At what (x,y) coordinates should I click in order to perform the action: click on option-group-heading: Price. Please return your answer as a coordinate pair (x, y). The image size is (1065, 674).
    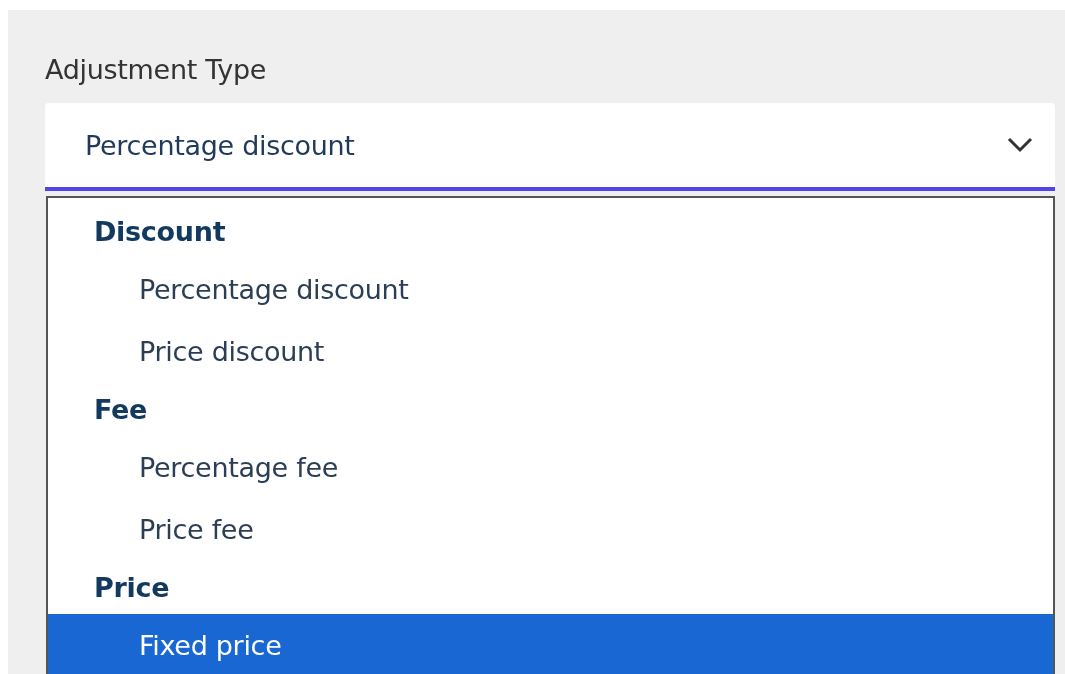
    Looking at the image, I should click on (132, 587).